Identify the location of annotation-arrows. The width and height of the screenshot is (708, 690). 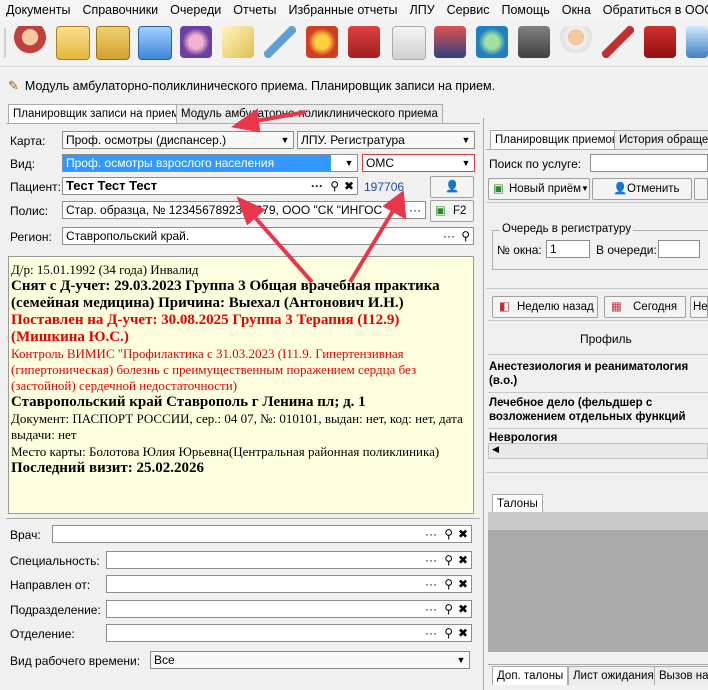
(318, 196).